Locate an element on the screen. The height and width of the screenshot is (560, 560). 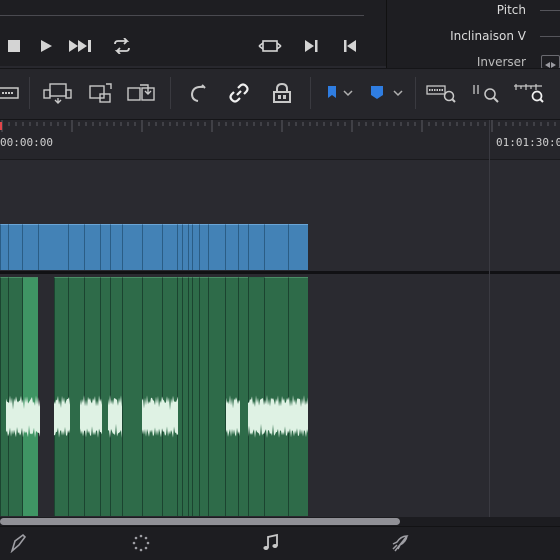
trim-edit-icon is located at coordinates (9, 93).